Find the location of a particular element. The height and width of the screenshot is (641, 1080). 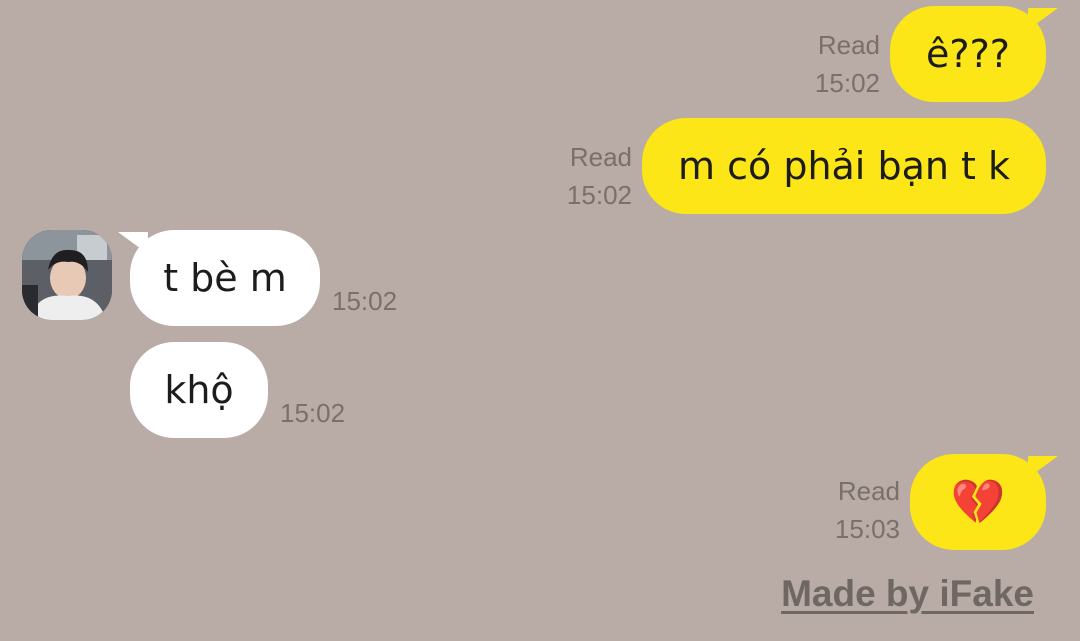

message-2-meta: Read 15:02 is located at coordinates (599, 176).